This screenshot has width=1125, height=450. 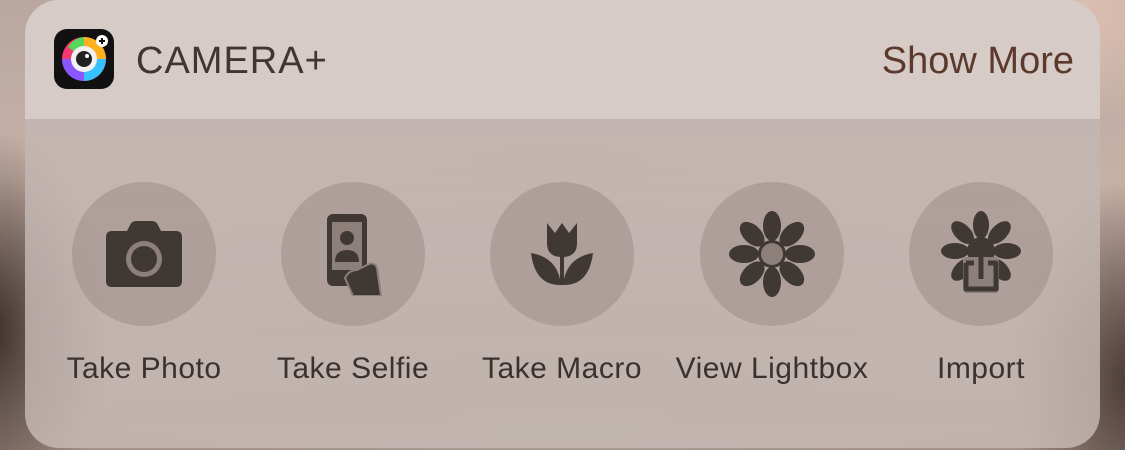 What do you see at coordinates (144, 368) in the screenshot?
I see `action-label: Take Photo` at bounding box center [144, 368].